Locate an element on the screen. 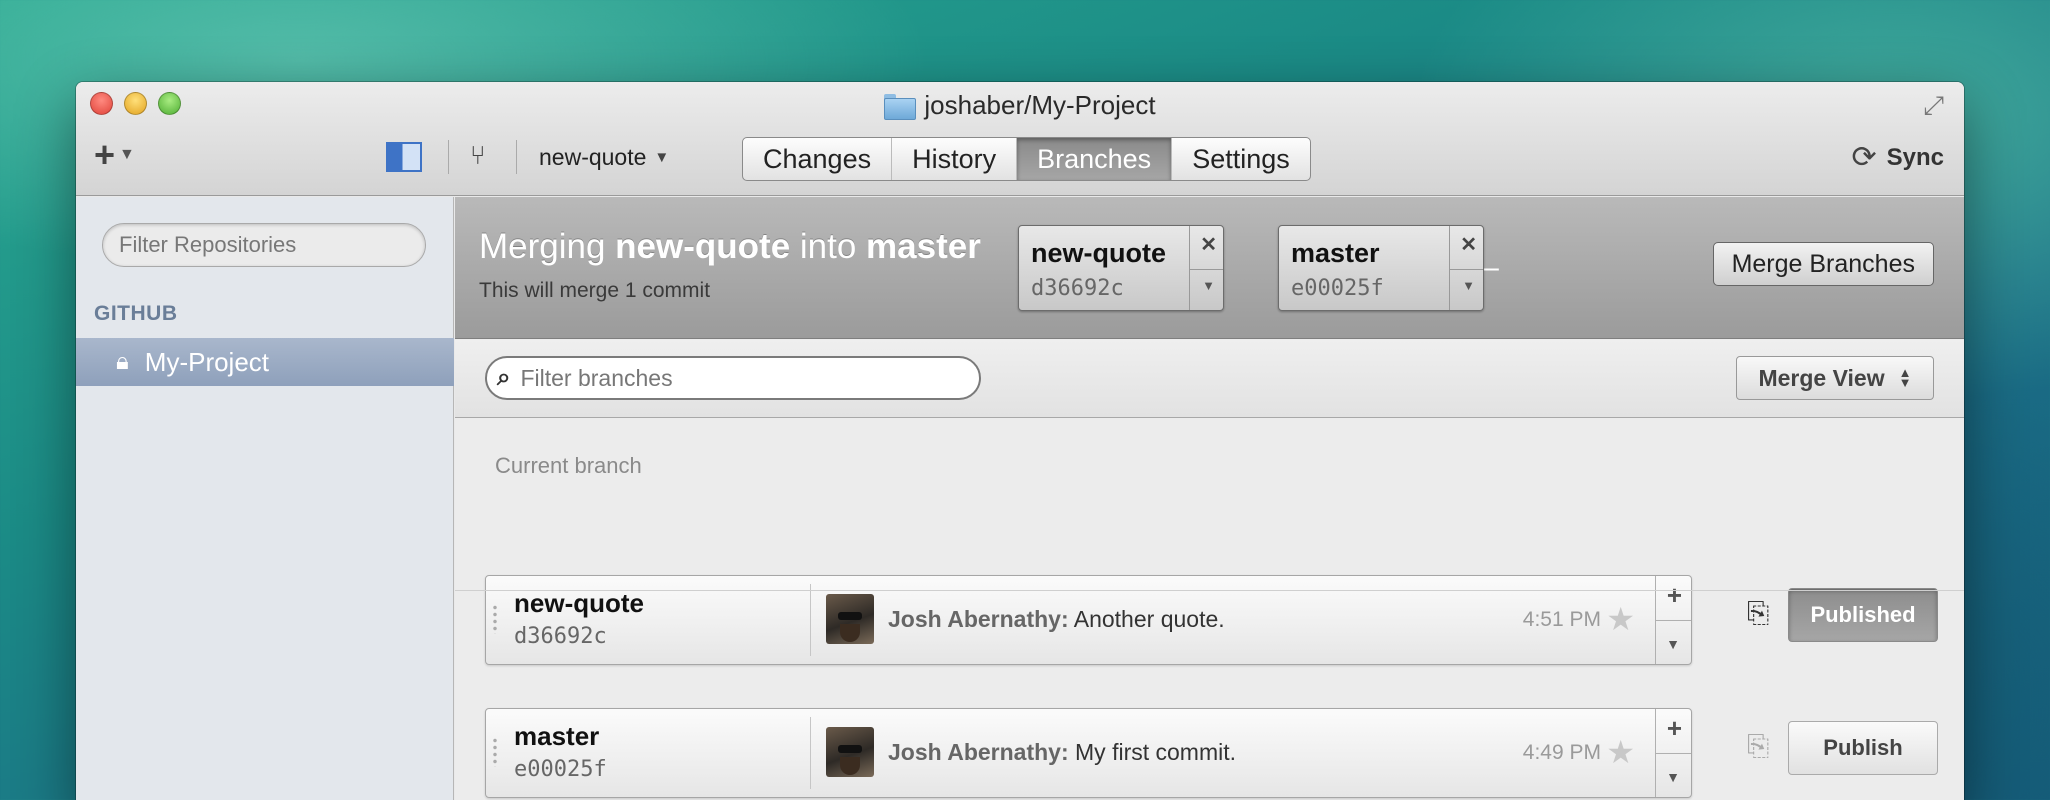  sidebar-item-label: My-Project is located at coordinates (207, 361).